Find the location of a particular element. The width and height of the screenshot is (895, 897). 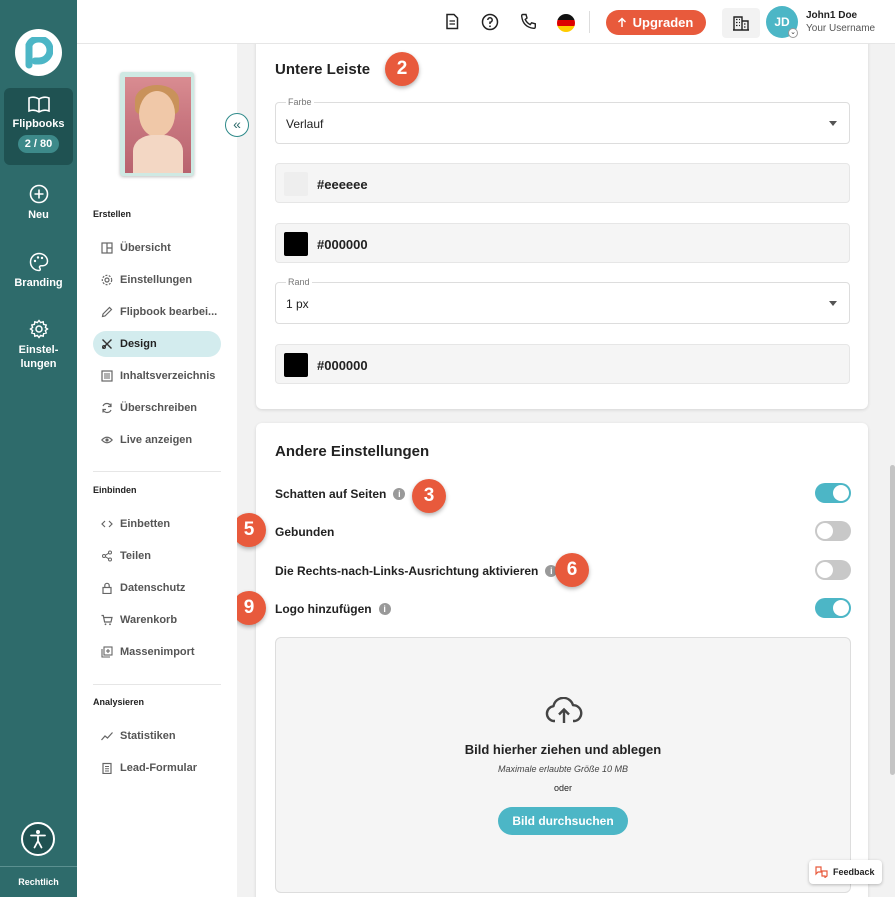

cloud-upload-icon is located at coordinates (564, 710).